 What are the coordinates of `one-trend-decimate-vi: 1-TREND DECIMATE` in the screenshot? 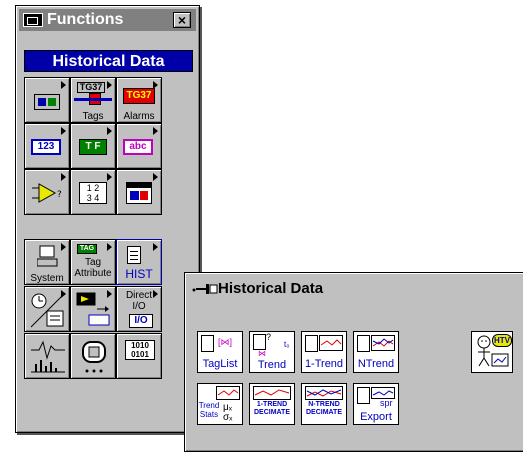 It's located at (272, 404).